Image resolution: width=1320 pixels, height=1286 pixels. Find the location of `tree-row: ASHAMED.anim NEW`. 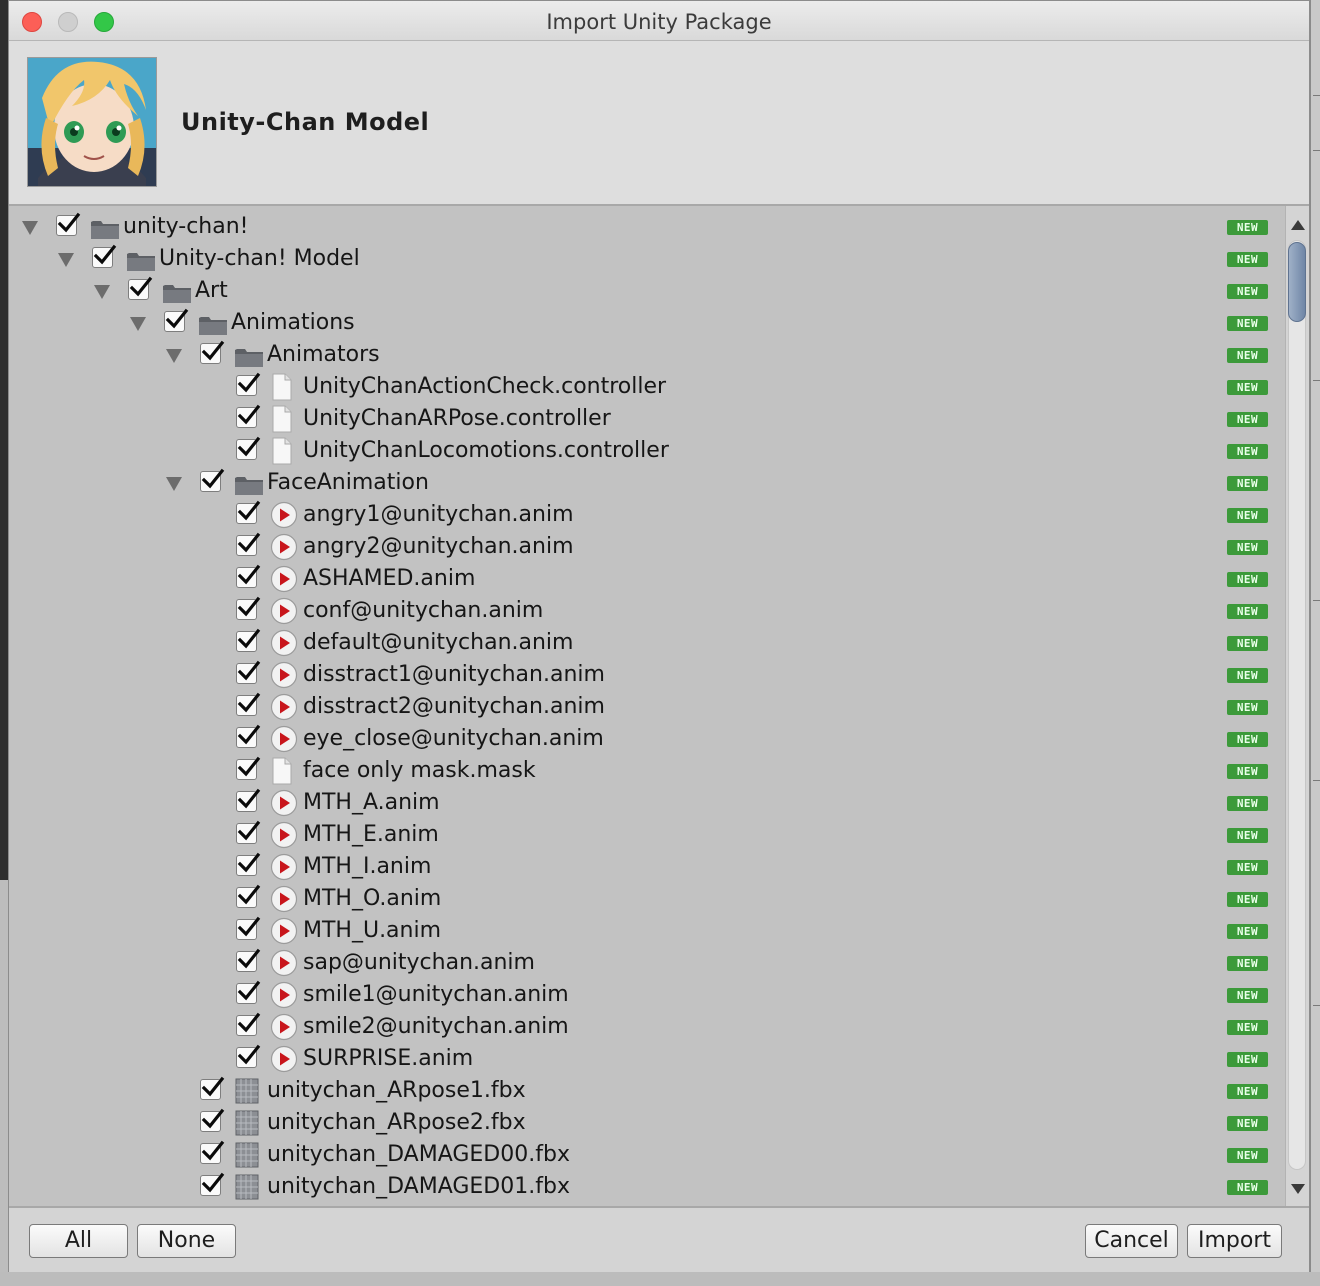

tree-row: ASHAMED.anim NEW is located at coordinates (647, 579).